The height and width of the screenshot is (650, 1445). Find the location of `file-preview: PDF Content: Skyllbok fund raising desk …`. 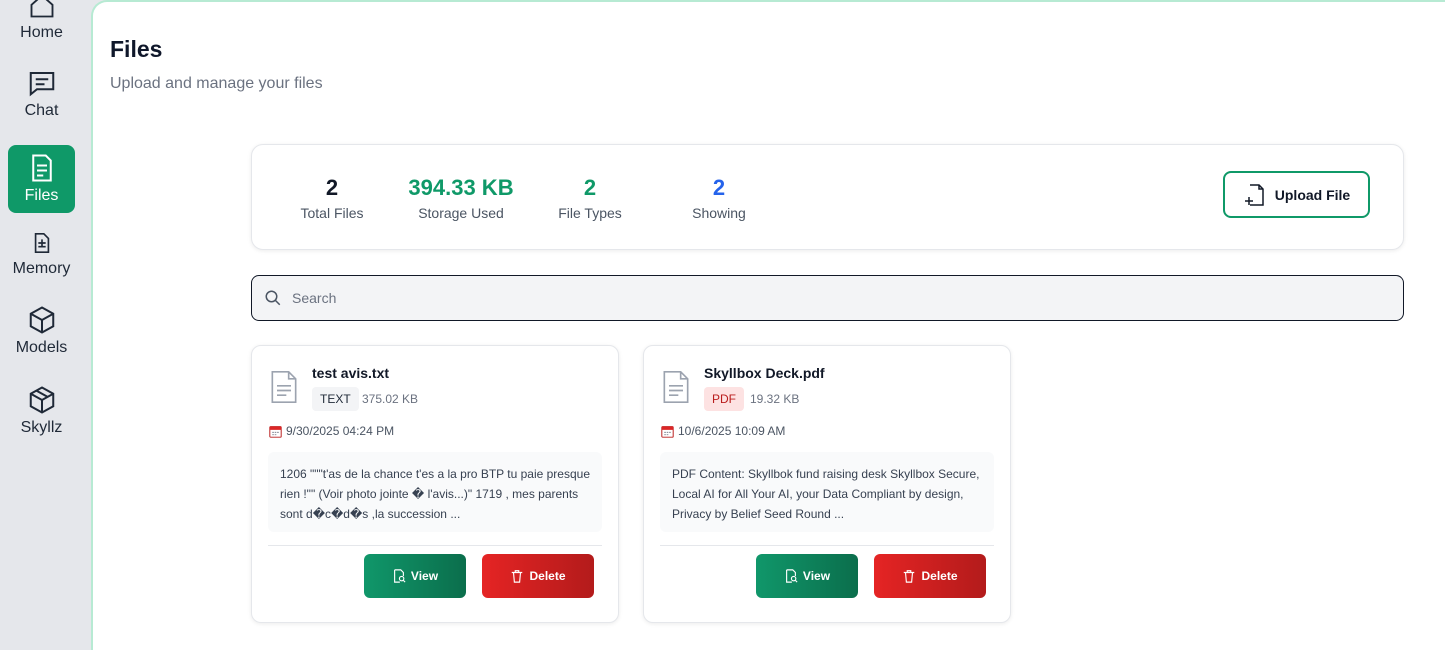

file-preview: PDF Content: Skyllbok fund raising desk … is located at coordinates (827, 492).